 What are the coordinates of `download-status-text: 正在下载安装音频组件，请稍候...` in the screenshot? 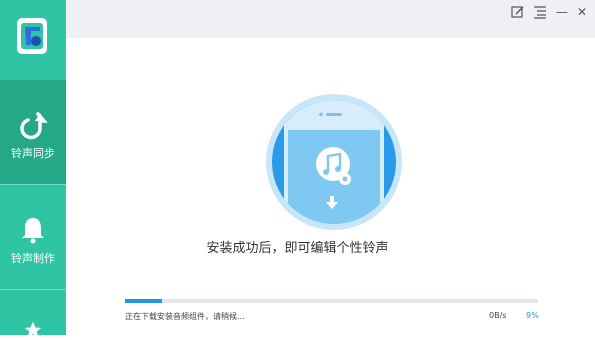 It's located at (185, 316).